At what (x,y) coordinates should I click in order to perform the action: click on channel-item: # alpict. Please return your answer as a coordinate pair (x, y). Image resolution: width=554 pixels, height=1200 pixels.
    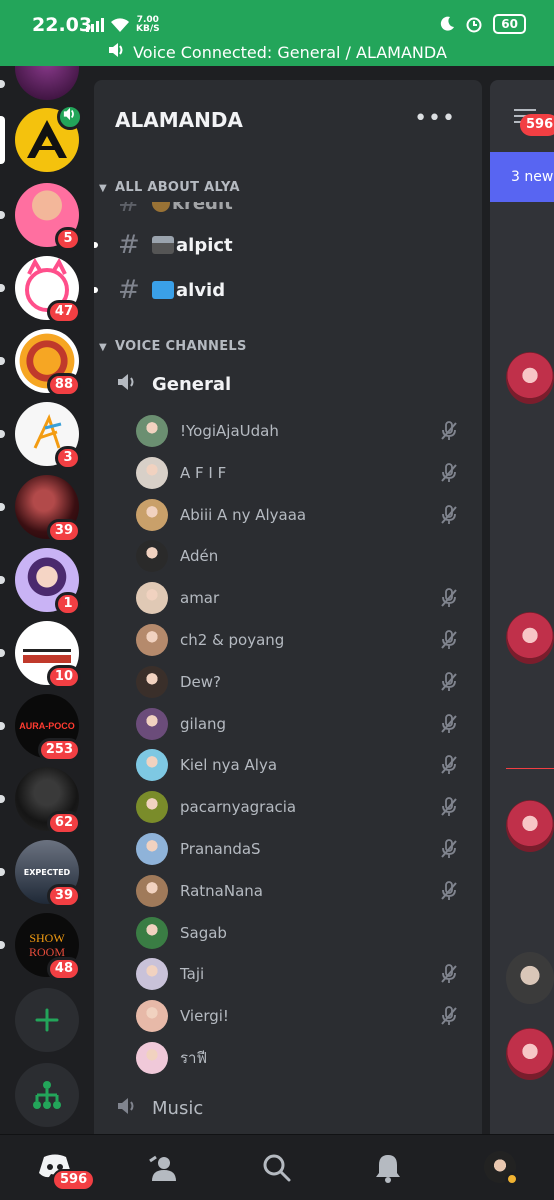
    Looking at the image, I should click on (175, 245).